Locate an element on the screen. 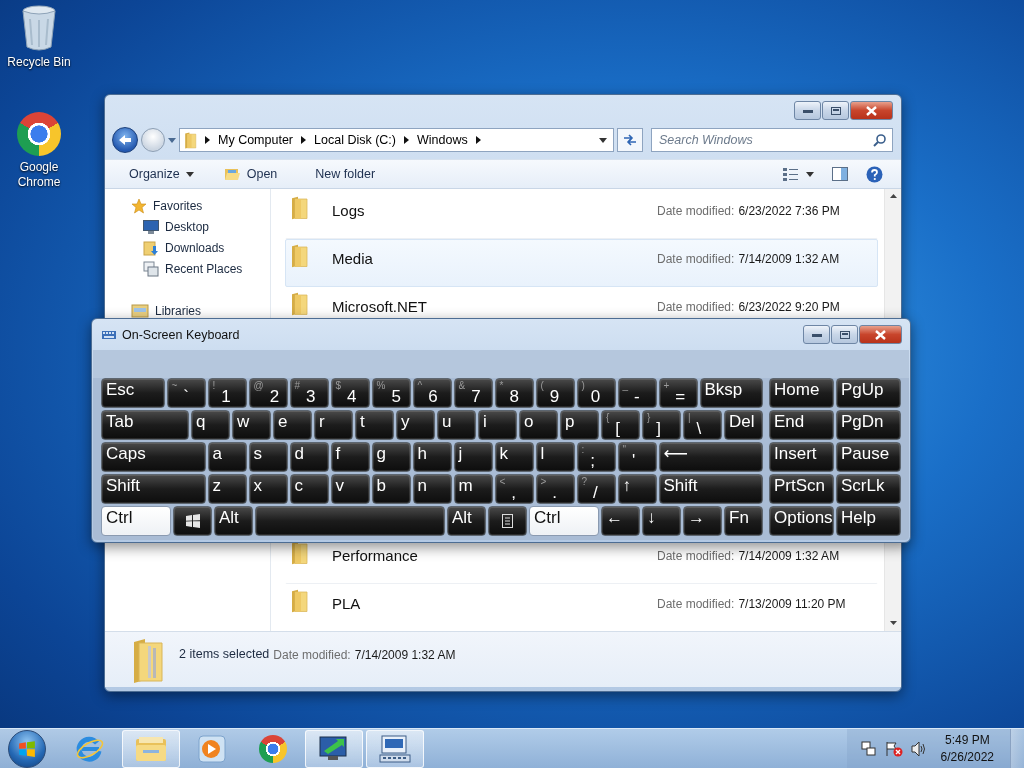 Image resolution: width=1024 pixels, height=768 pixels. back-button is located at coordinates (125, 140).